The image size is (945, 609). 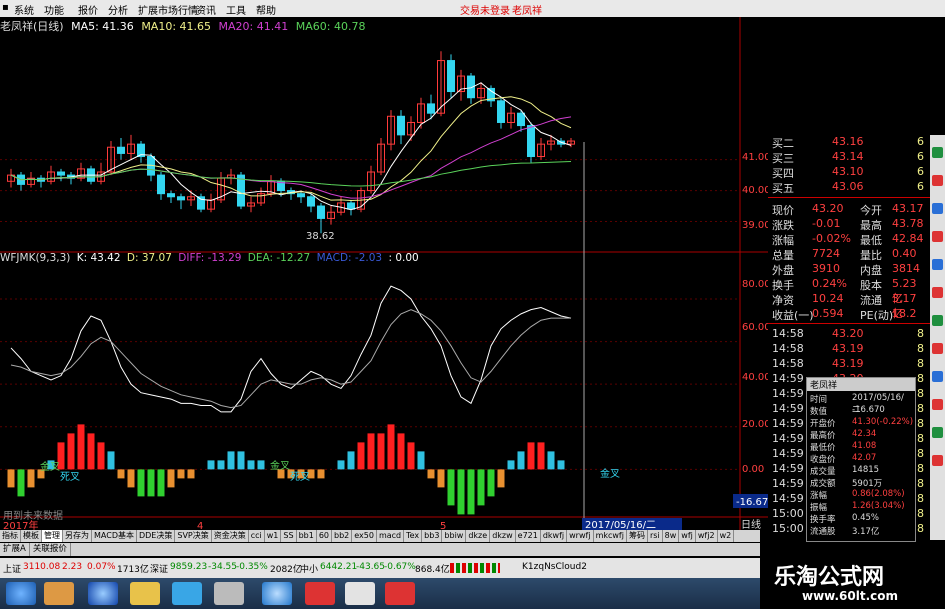 I want to click on popup-value: 41.08, so click(x=864, y=446).